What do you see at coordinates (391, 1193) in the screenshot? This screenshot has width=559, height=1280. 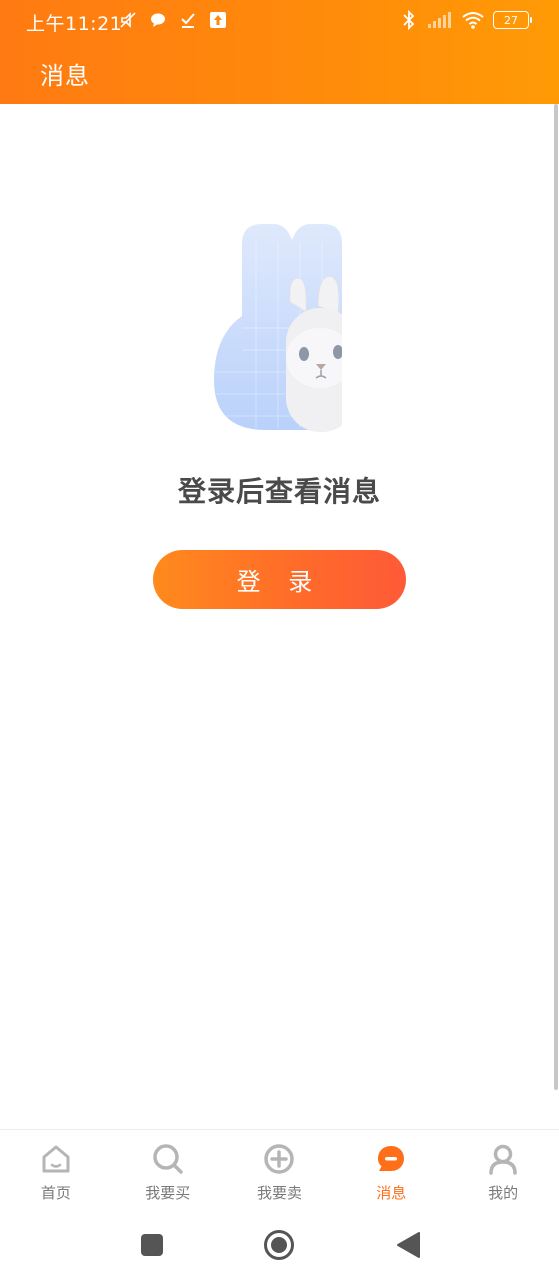 I see `tab-messages-label: 消息` at bounding box center [391, 1193].